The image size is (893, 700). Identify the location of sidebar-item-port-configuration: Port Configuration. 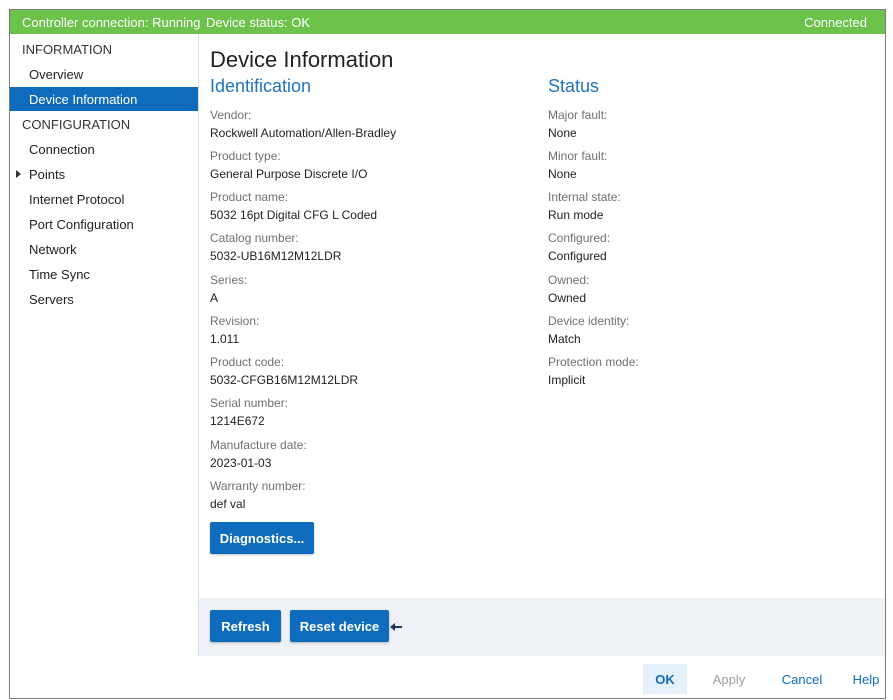
(104, 224).